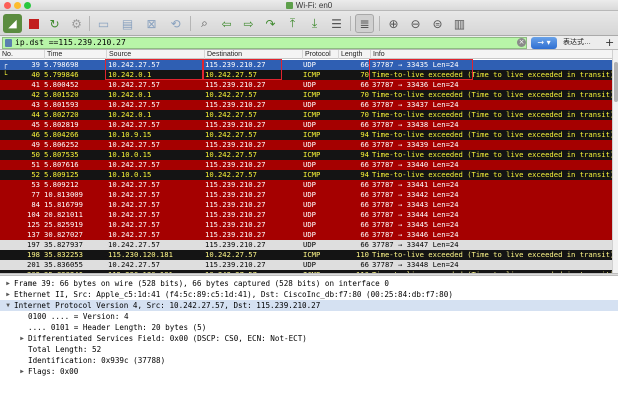 This screenshot has width=618, height=400. What do you see at coordinates (12, 23) in the screenshot?
I see `start-capture-icon: ◢` at bounding box center [12, 23].